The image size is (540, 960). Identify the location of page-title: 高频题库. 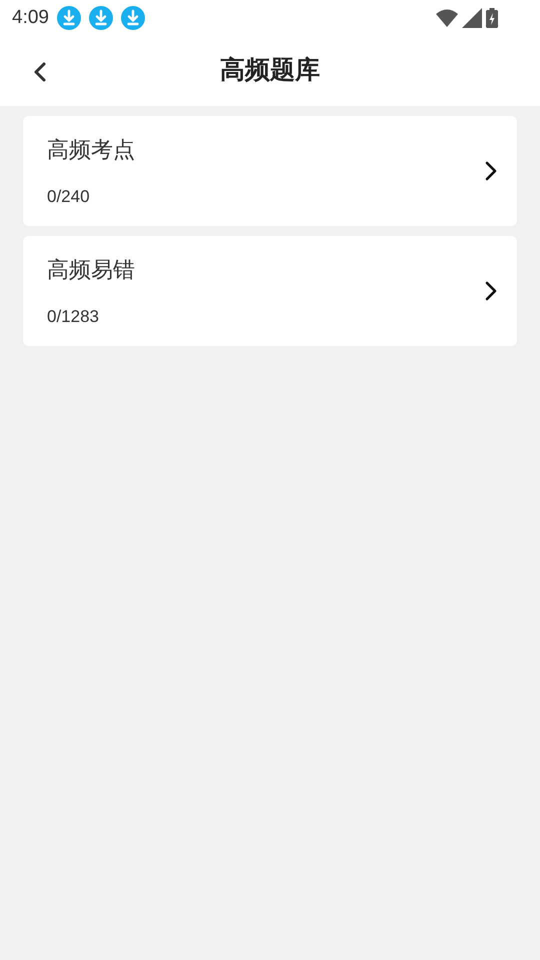
(270, 70).